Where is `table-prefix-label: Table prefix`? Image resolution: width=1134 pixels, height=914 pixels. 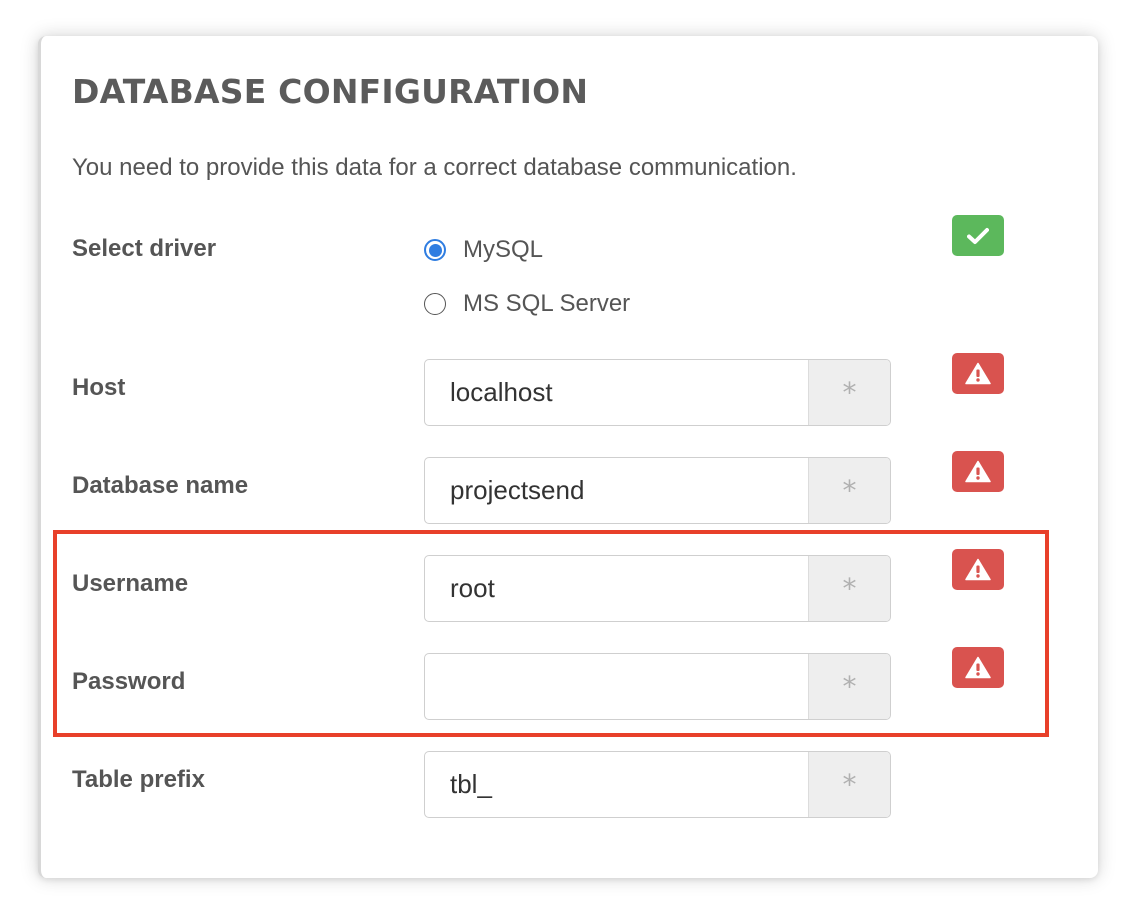
table-prefix-label: Table prefix is located at coordinates (138, 779).